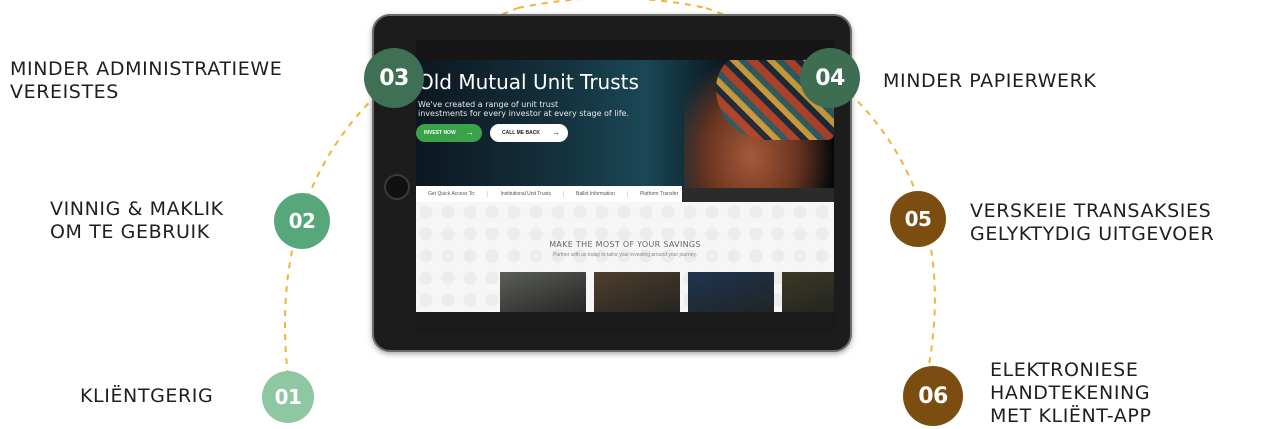  What do you see at coordinates (146, 80) in the screenshot?
I see `step-label-03: MINDER ADMINISTRATIEWE VEREISTES` at bounding box center [146, 80].